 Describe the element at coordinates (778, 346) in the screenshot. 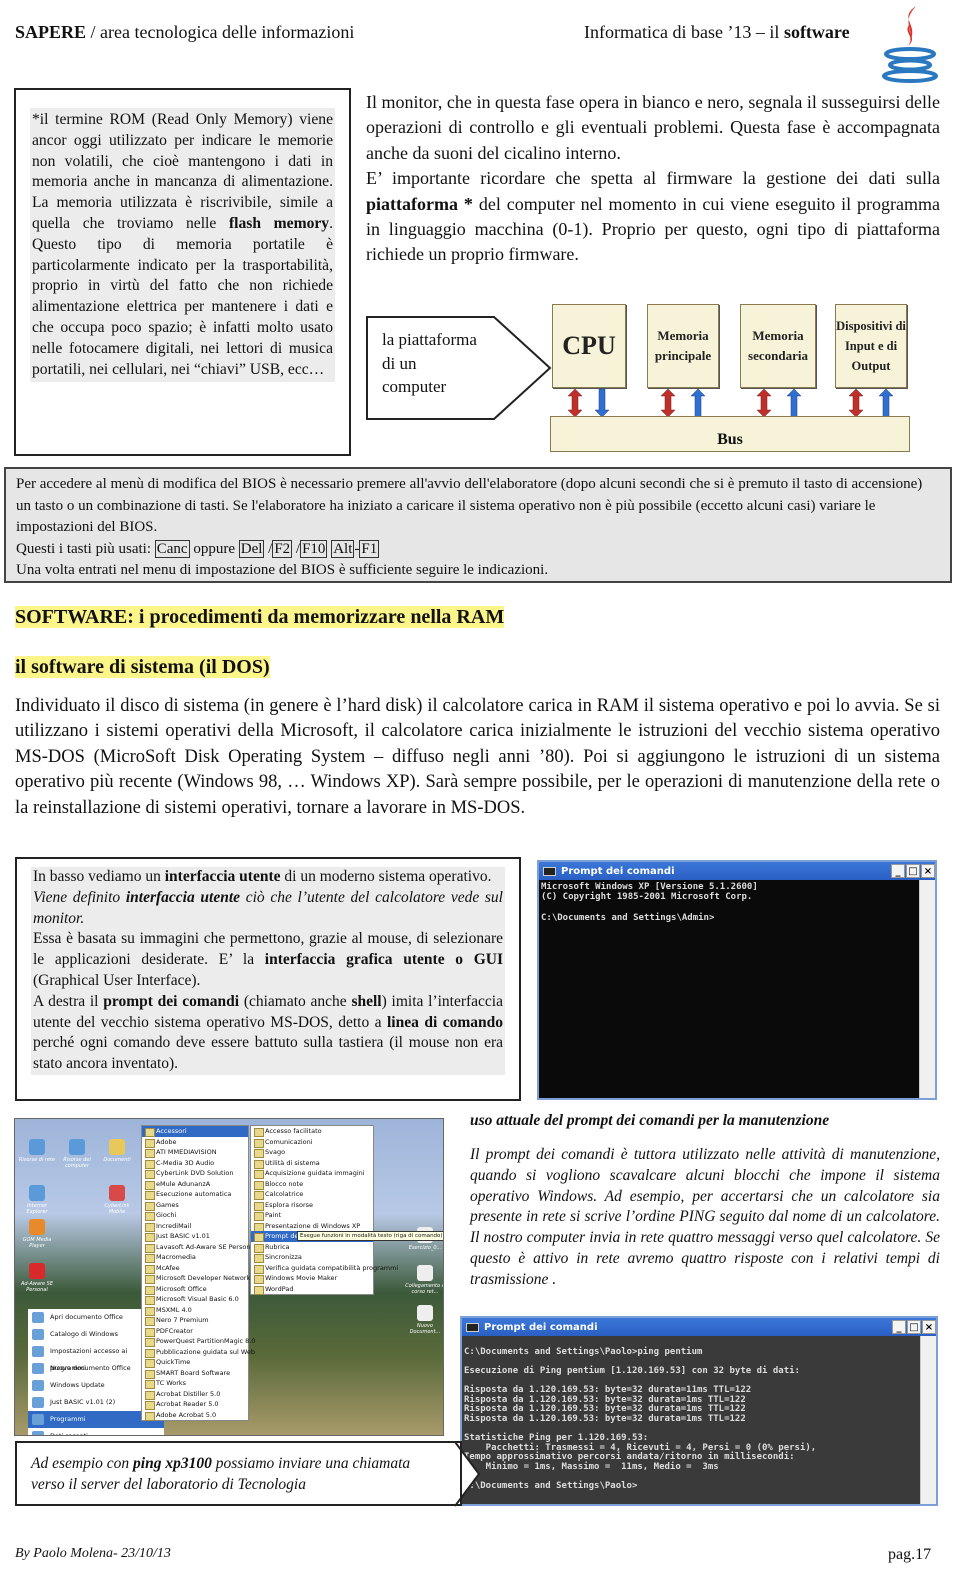

I see `module-secondary-memory: Memoria secondaria` at that location.